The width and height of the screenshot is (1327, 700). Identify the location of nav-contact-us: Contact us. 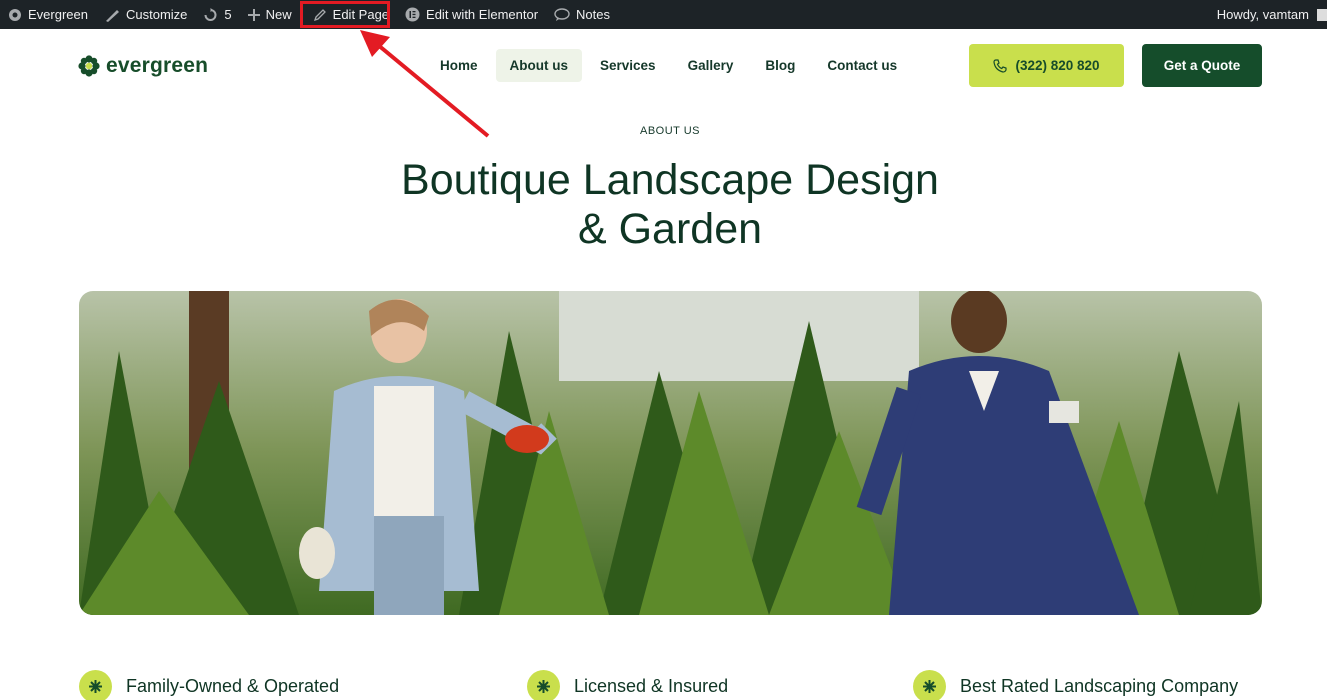
(862, 65).